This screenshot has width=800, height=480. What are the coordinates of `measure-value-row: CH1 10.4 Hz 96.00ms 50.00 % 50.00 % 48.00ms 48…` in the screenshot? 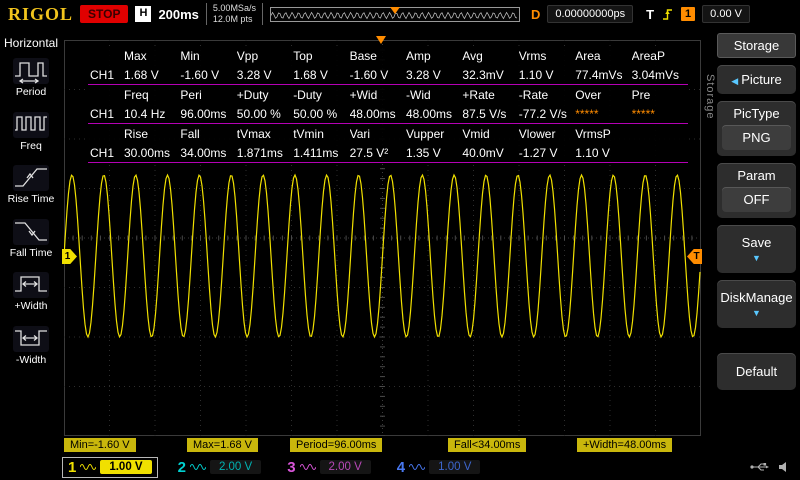 It's located at (388, 114).